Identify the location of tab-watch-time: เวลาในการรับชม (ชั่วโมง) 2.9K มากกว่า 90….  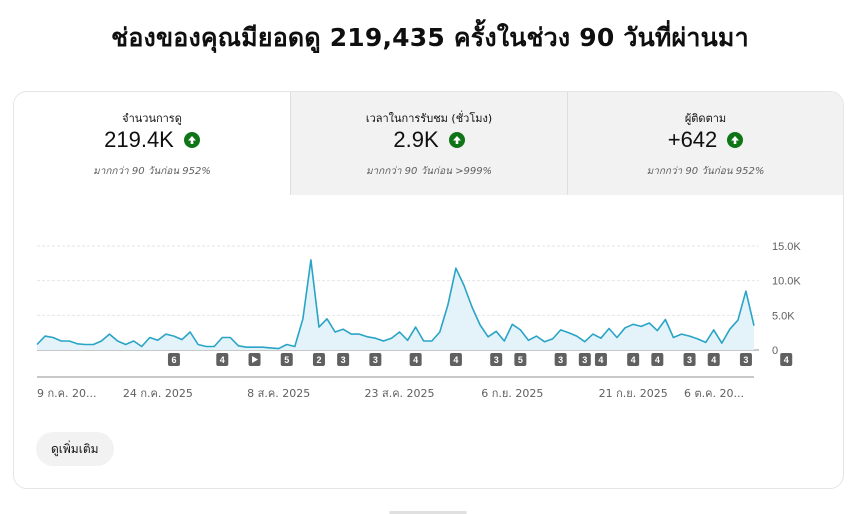
(428, 143).